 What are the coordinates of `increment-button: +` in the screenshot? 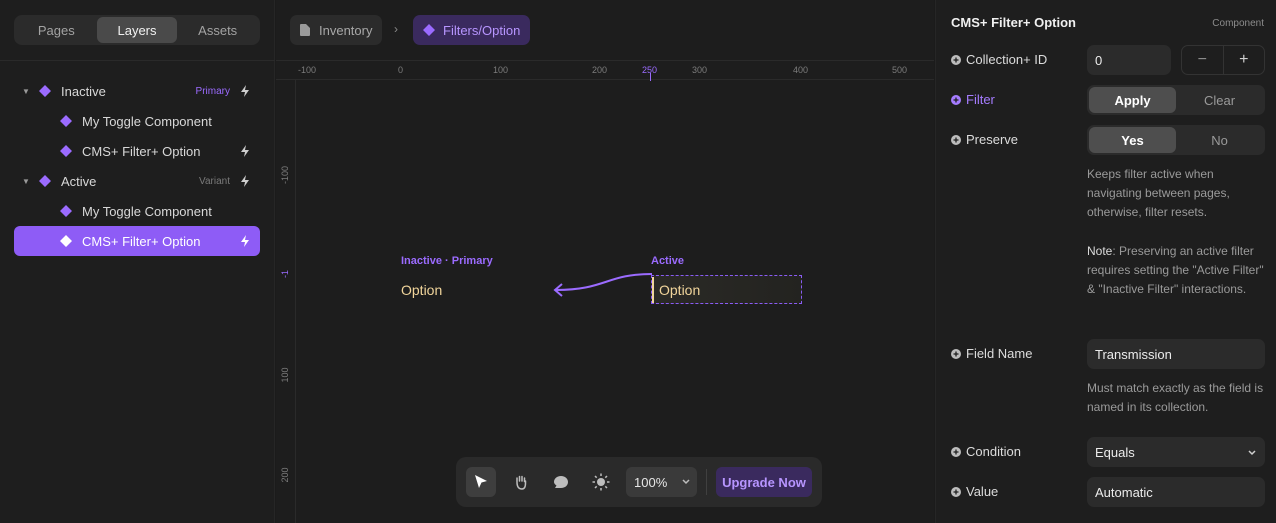 It's located at (1243, 60).